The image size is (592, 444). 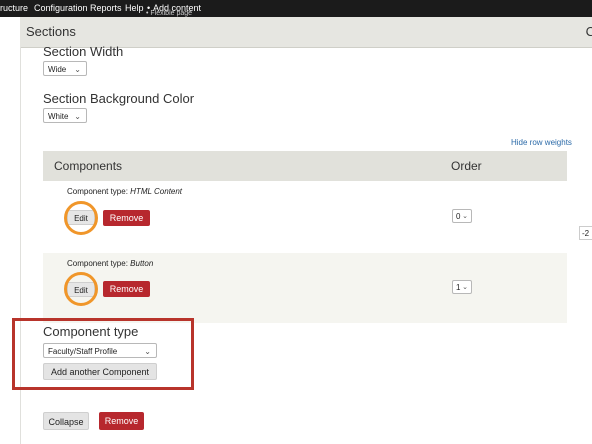 I want to click on section-width-value: Wide, so click(x=57, y=69).